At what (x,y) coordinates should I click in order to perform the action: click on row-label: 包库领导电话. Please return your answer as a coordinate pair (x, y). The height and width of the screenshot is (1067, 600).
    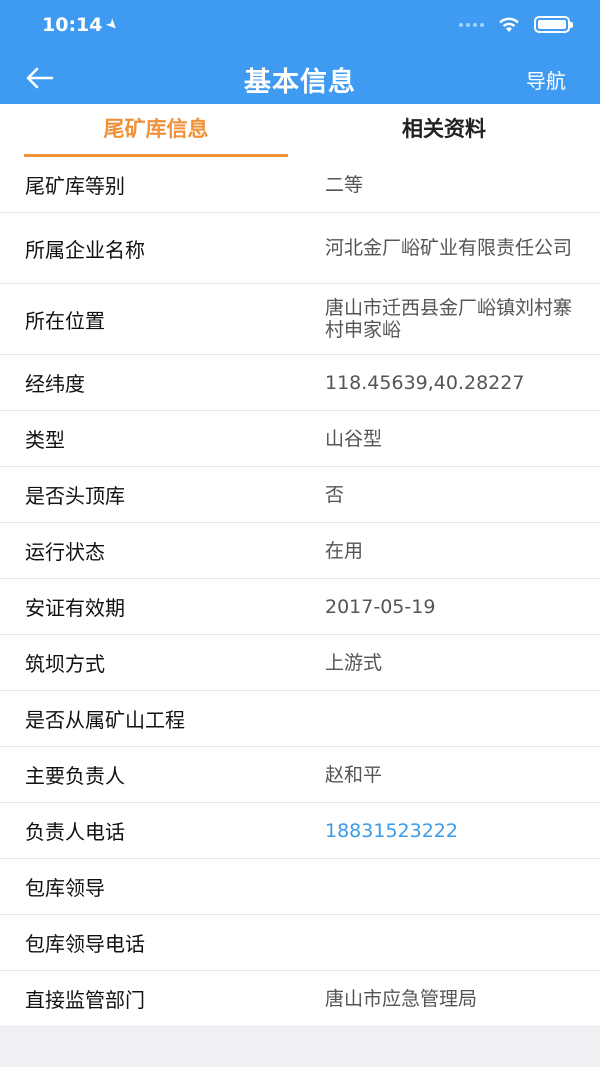
    Looking at the image, I should click on (85, 944).